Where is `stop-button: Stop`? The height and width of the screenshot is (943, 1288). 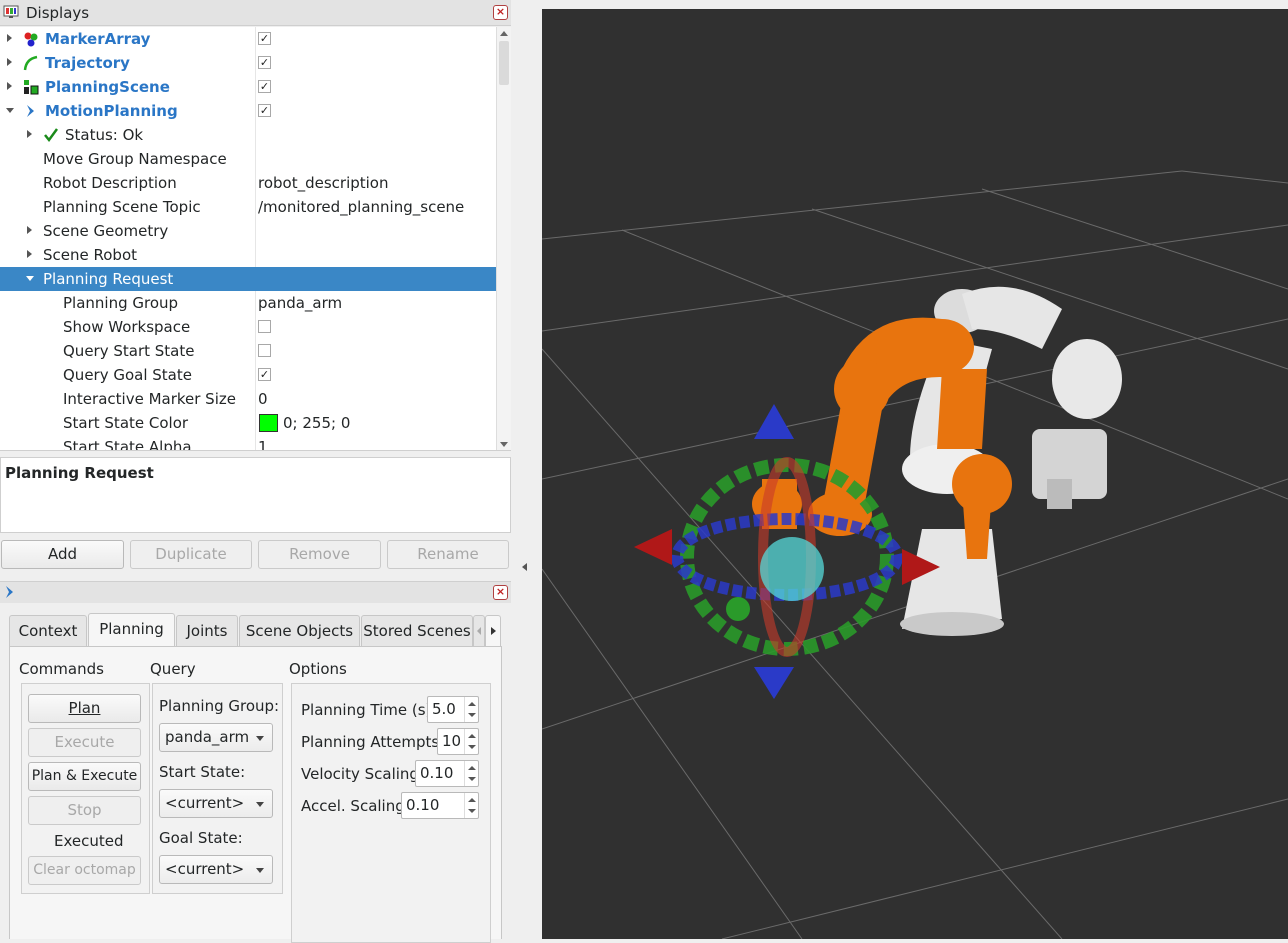
stop-button: Stop is located at coordinates (84, 810).